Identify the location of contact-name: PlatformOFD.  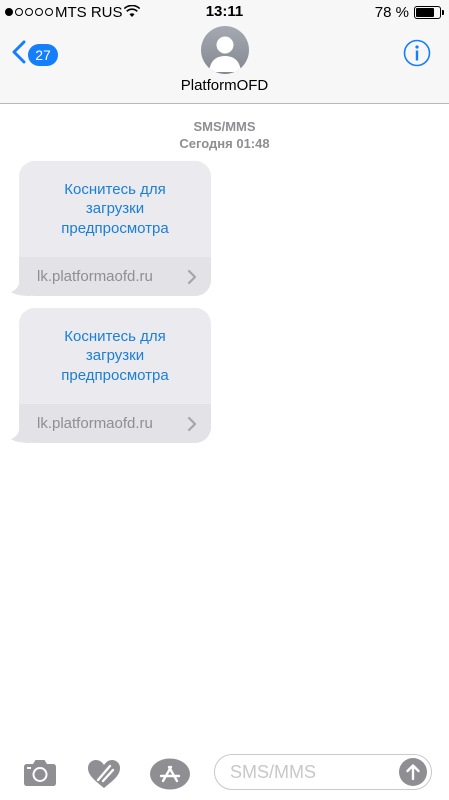
(224, 85).